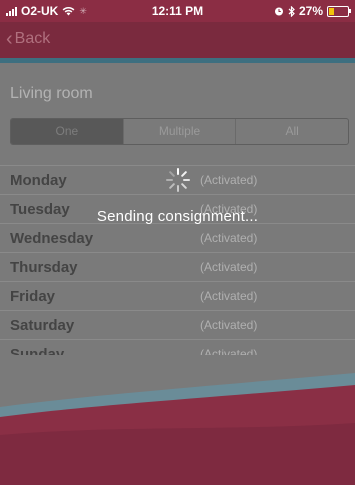 Image resolution: width=355 pixels, height=485 pixels. What do you see at coordinates (67, 131) in the screenshot?
I see `segment-one: One` at bounding box center [67, 131].